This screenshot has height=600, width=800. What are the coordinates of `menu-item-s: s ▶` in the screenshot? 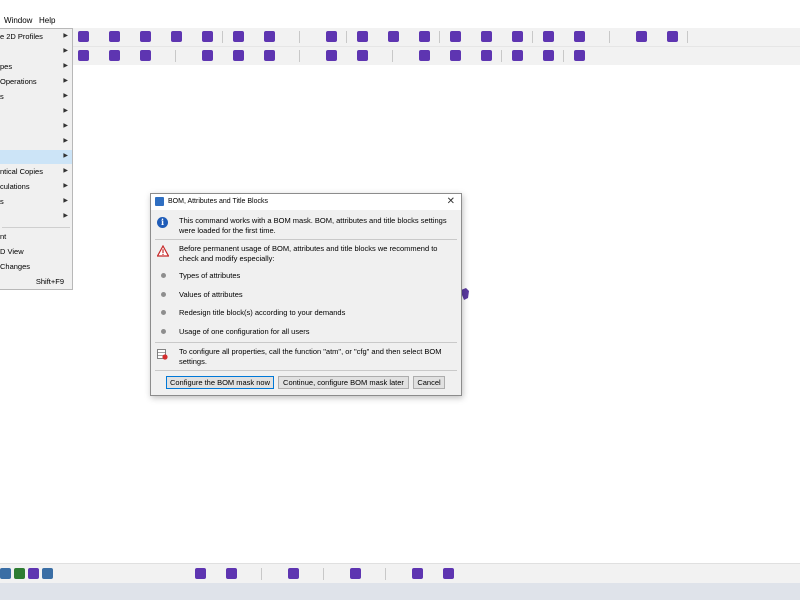 It's located at (36, 97).